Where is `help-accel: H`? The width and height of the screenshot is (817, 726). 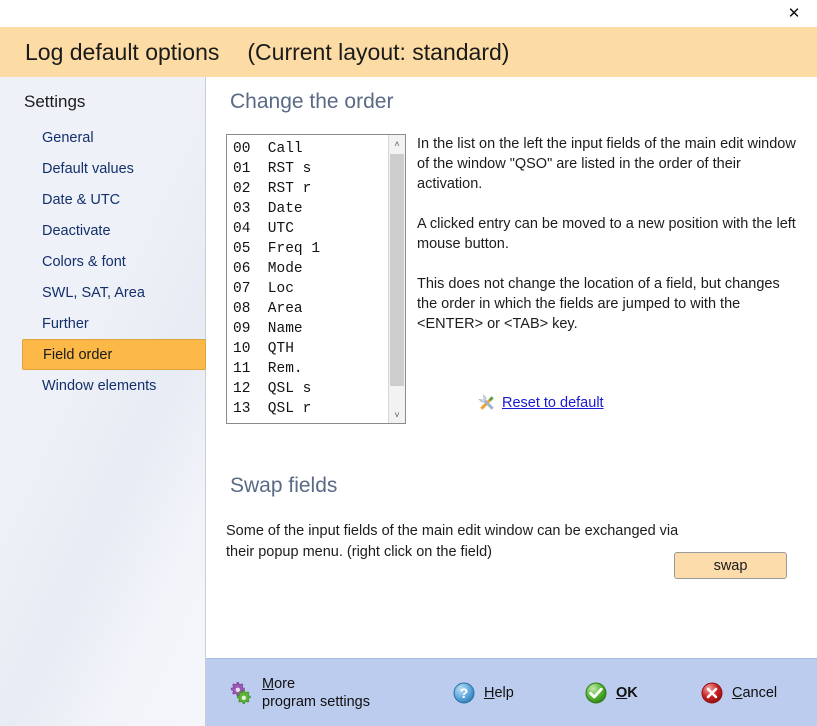
help-accel: H is located at coordinates (489, 692).